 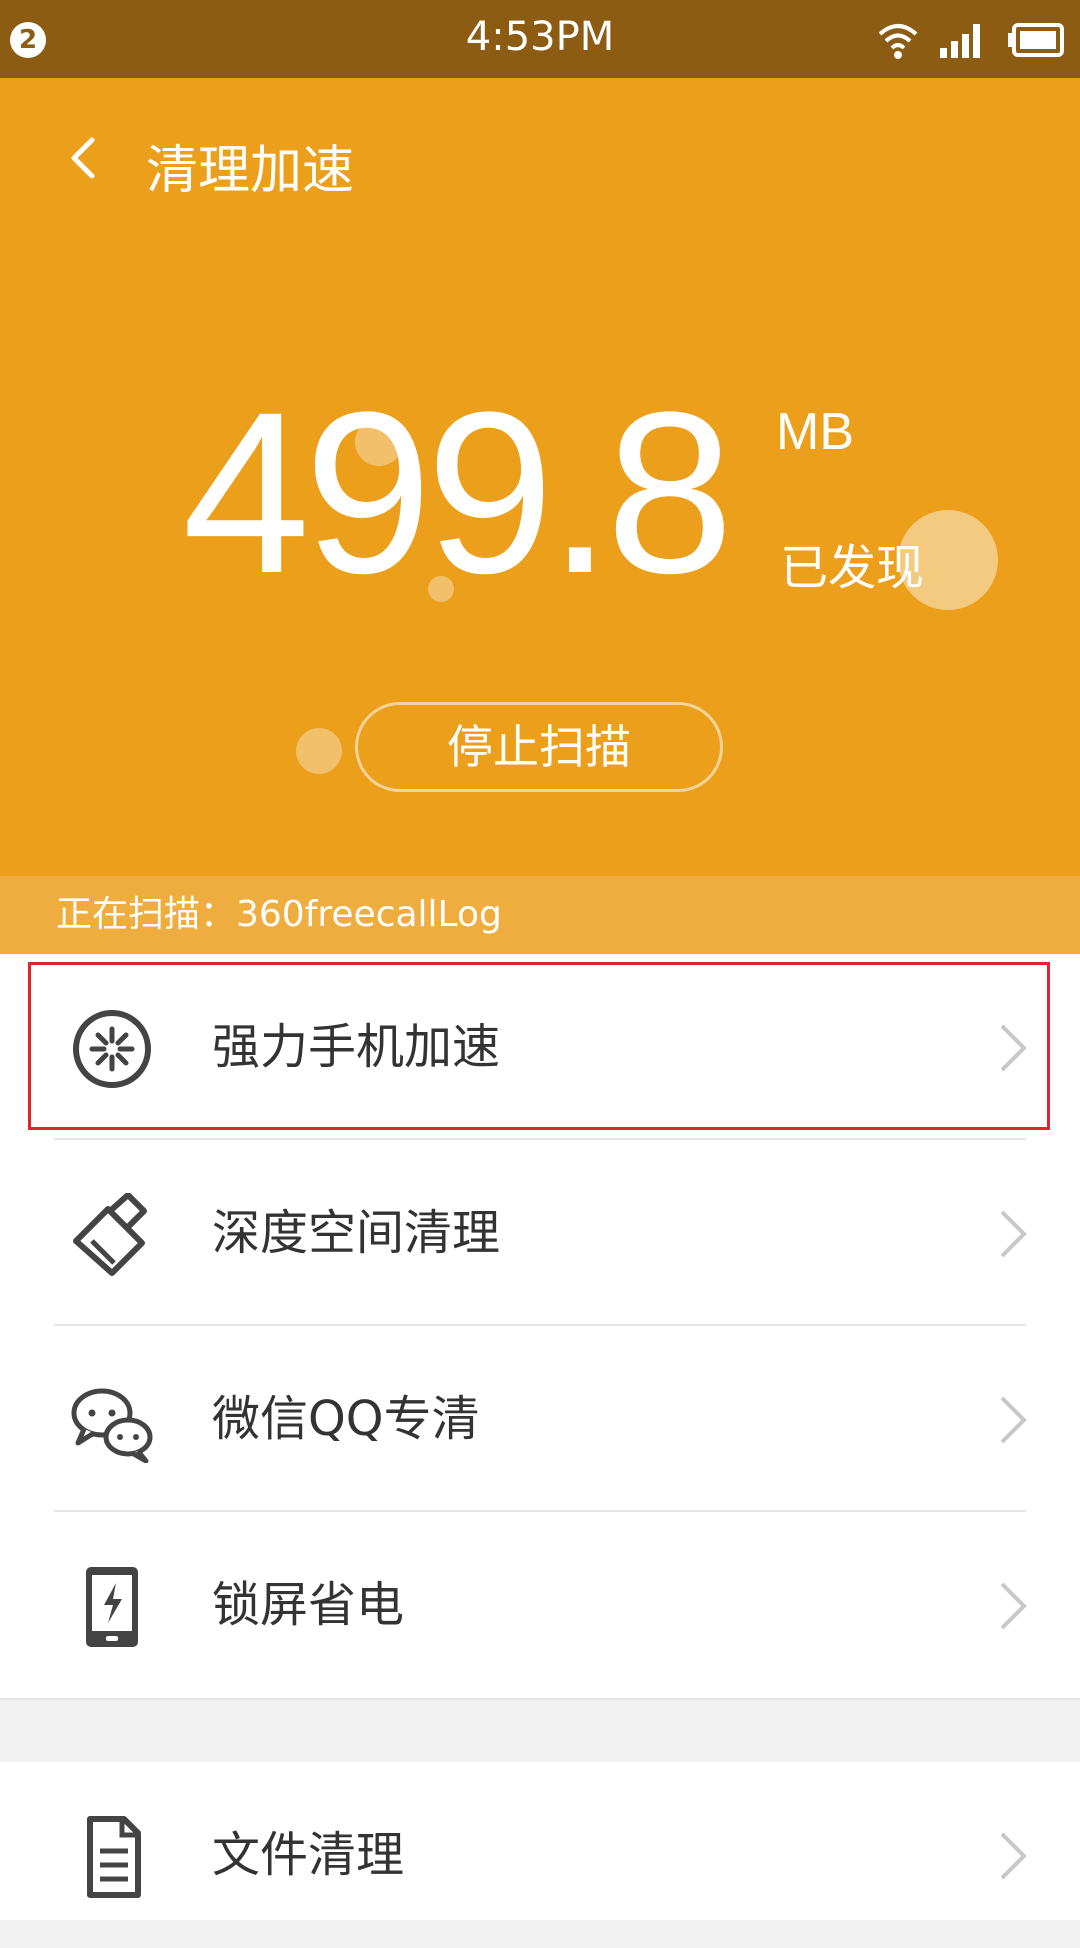 What do you see at coordinates (458, 492) in the screenshot?
I see `found-size-value: 499.8` at bounding box center [458, 492].